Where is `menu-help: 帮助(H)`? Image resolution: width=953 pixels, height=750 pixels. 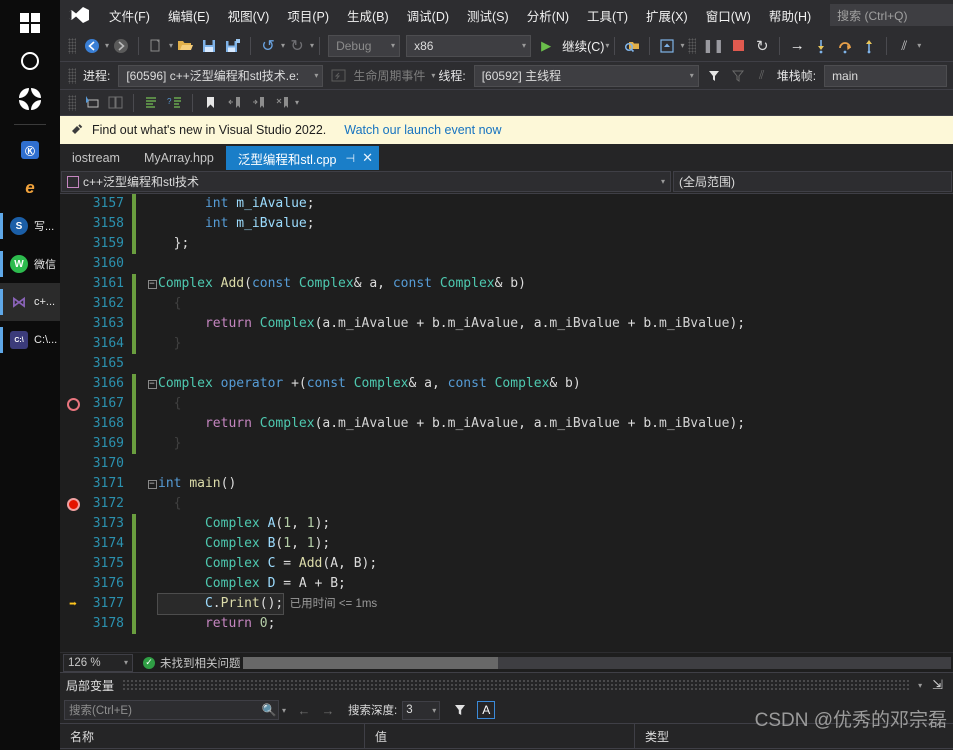 menu-help: 帮助(H) is located at coordinates (790, 15).